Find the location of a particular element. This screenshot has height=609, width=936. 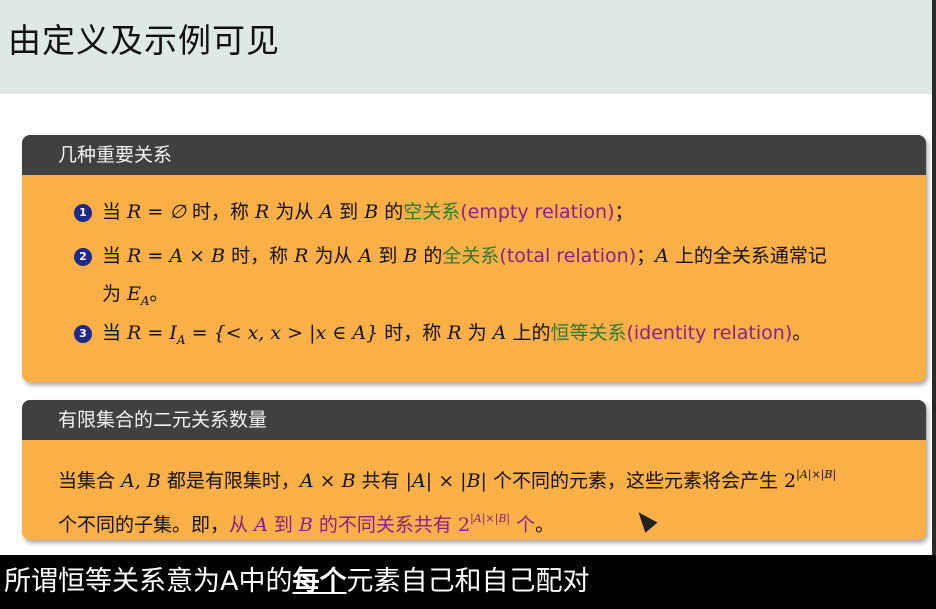

subtitle-text: 元素自己和自己配对 is located at coordinates (468, 581).